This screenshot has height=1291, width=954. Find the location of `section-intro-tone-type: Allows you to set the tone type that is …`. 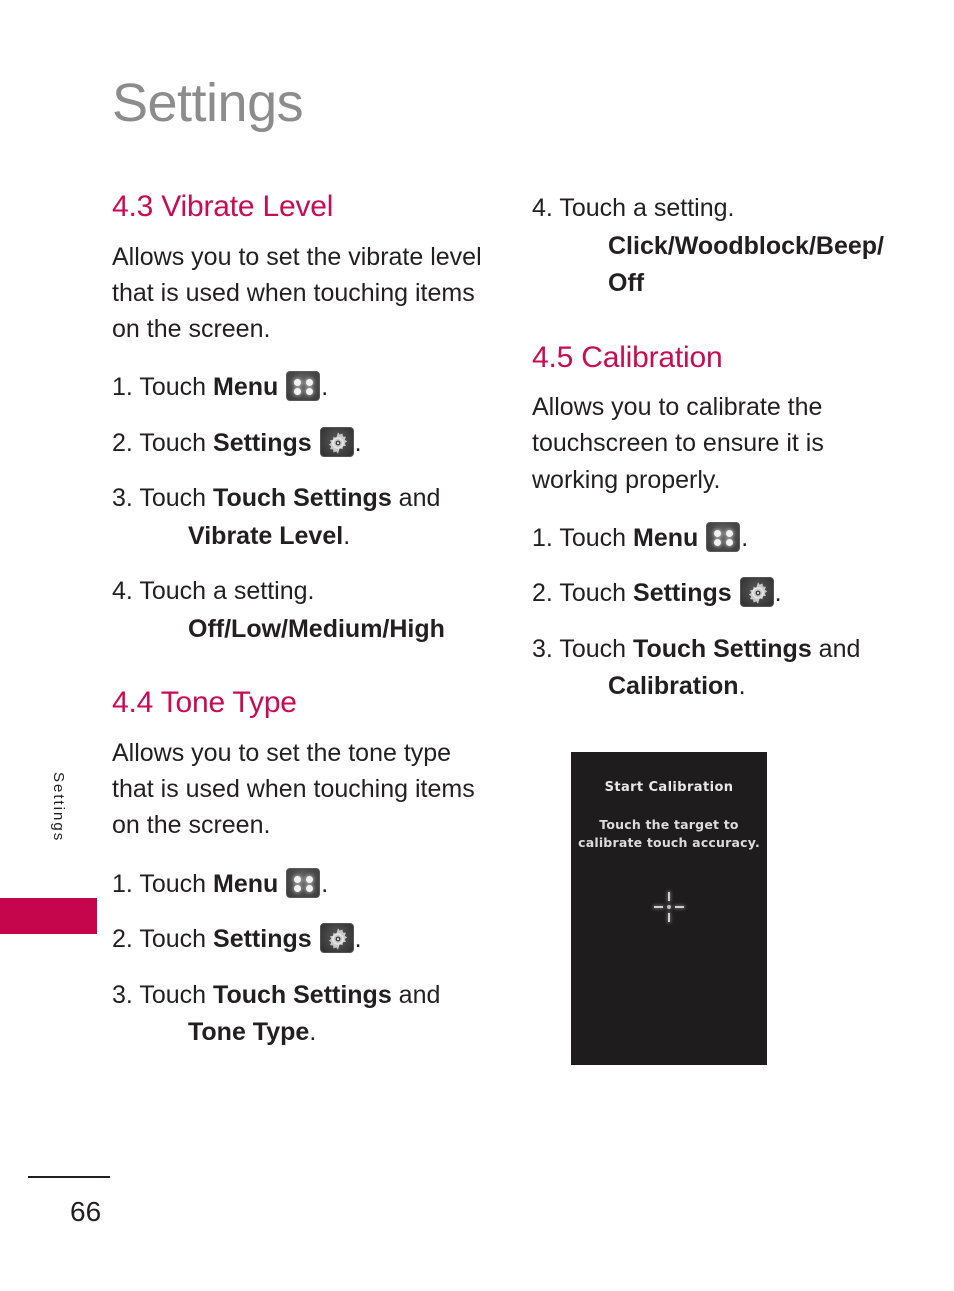

section-intro-tone-type: Allows you to set the tone type that is … is located at coordinates (293, 789).